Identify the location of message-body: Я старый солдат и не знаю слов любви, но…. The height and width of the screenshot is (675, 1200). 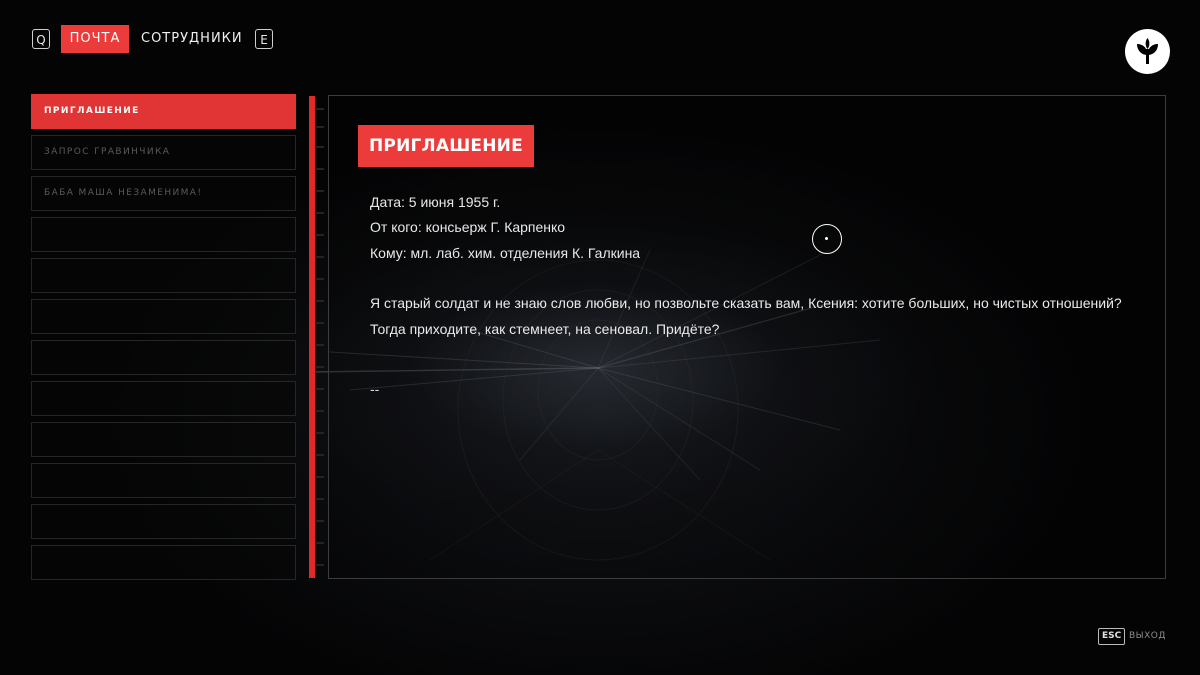
(746, 316).